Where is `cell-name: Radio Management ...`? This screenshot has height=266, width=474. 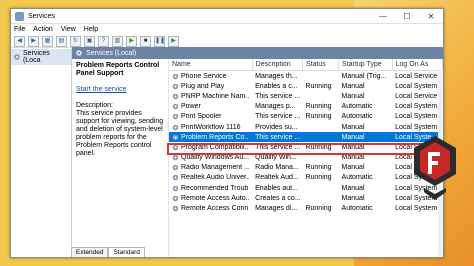 cell-name: Radio Management ... is located at coordinates (210, 168).